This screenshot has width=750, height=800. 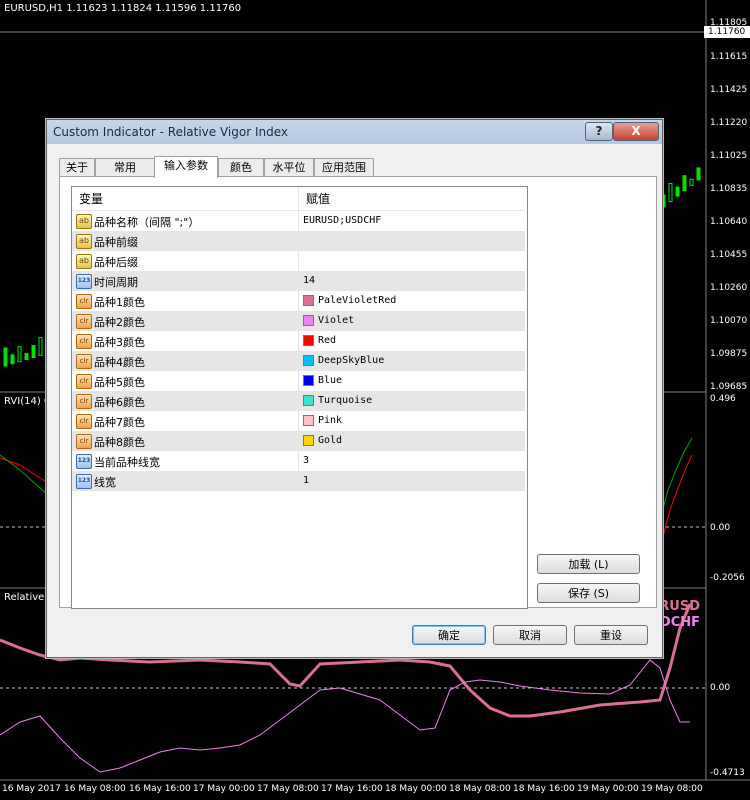 What do you see at coordinates (412, 341) in the screenshot?
I see `parameter-value-cell: Red` at bounding box center [412, 341].